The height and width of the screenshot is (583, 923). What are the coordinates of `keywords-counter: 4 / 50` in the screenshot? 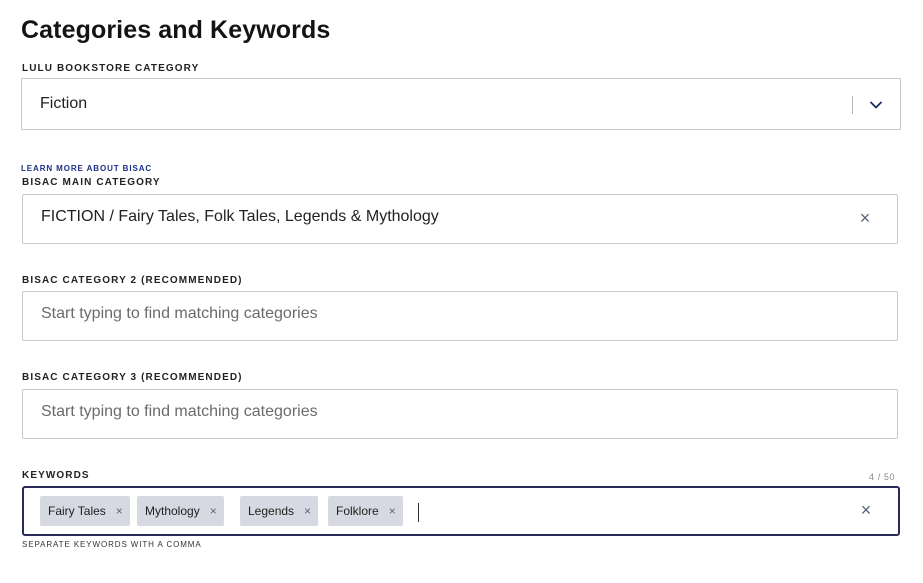 It's located at (882, 477).